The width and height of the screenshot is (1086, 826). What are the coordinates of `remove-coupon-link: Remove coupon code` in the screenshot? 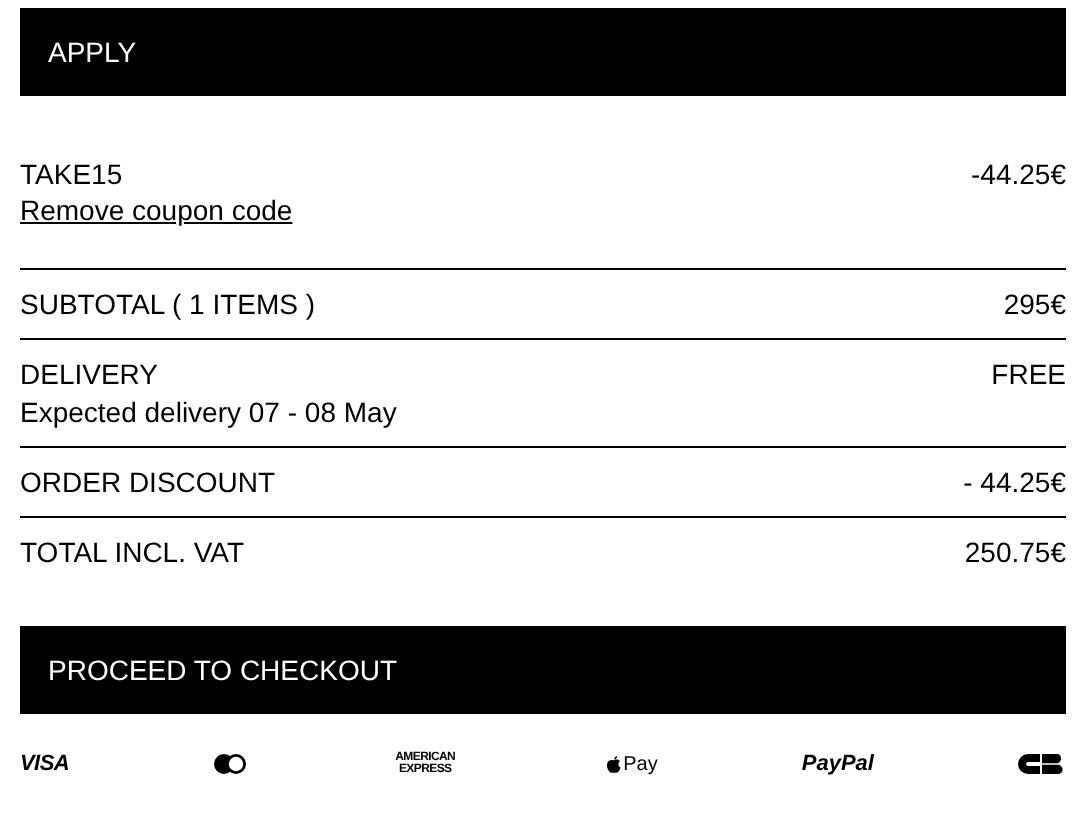 It's located at (156, 210).